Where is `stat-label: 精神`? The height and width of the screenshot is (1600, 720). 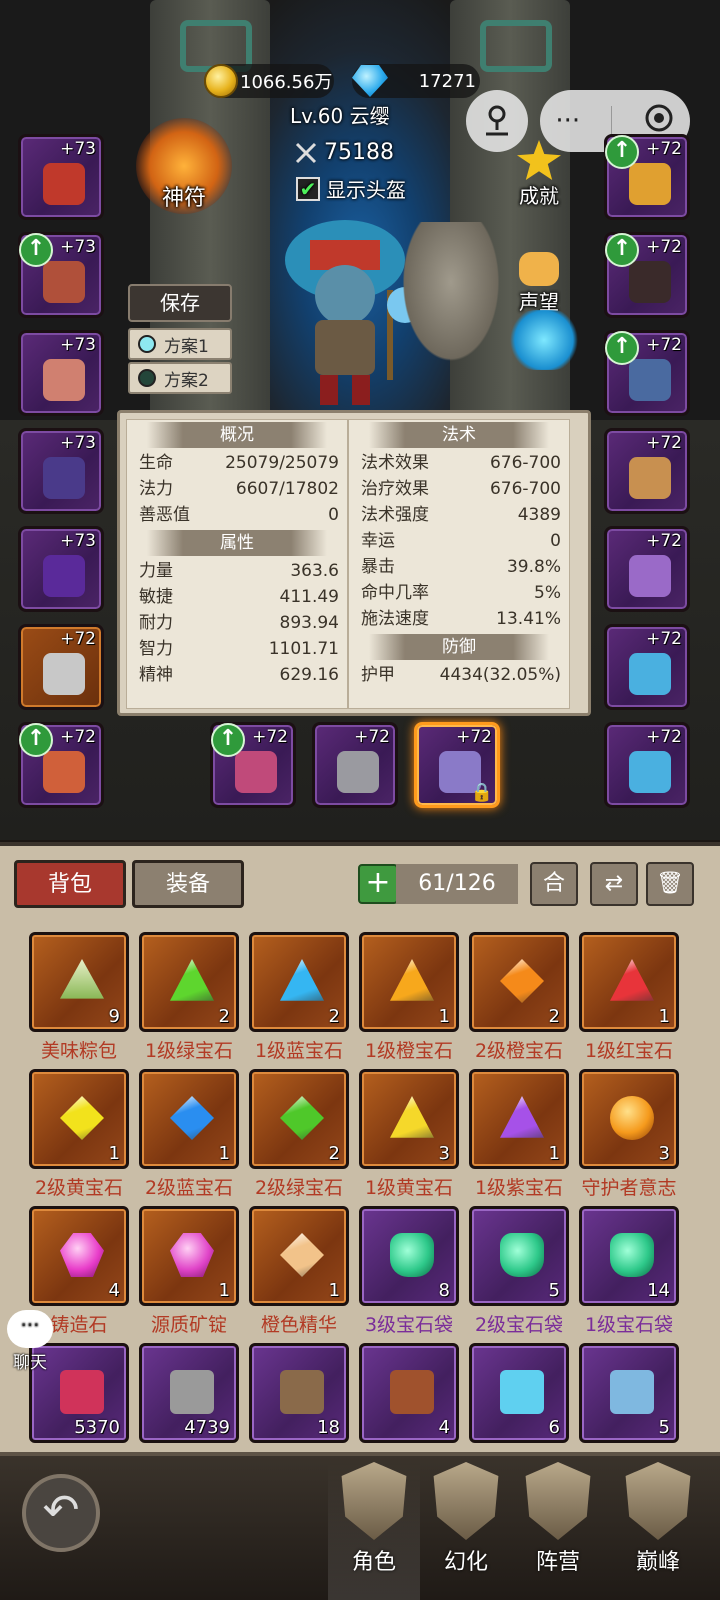
stat-label: 精神 is located at coordinates (156, 675).